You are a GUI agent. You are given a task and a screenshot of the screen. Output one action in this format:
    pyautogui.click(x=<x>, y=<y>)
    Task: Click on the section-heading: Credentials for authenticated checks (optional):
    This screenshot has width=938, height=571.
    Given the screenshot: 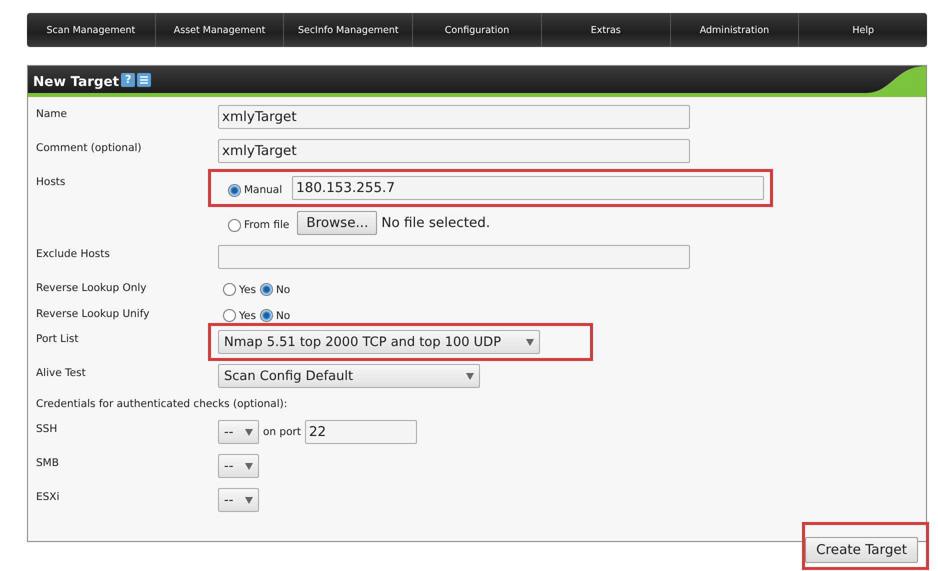 What is the action you would take?
    pyautogui.click(x=162, y=405)
    